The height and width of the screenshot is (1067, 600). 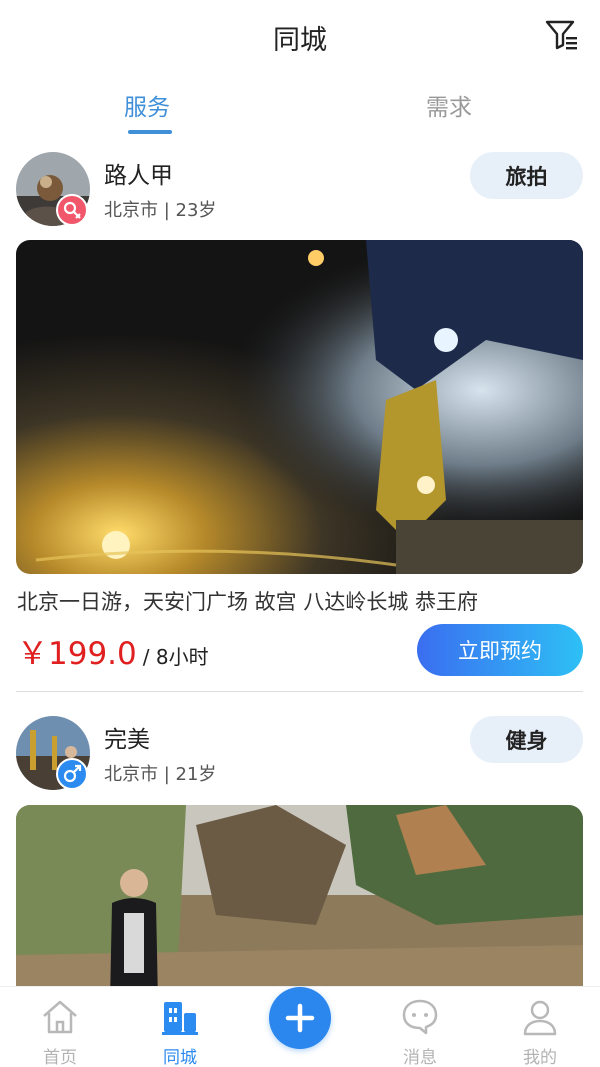 What do you see at coordinates (72, 774) in the screenshot?
I see `male-icon` at bounding box center [72, 774].